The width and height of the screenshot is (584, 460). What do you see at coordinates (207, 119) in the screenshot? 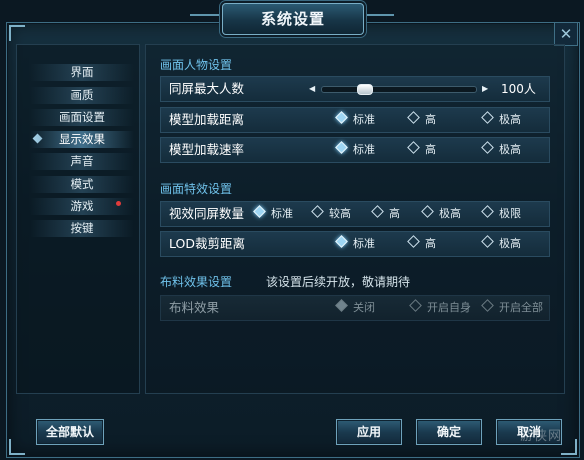
I see `model-load-distance-label: 模型加载距离` at bounding box center [207, 119].